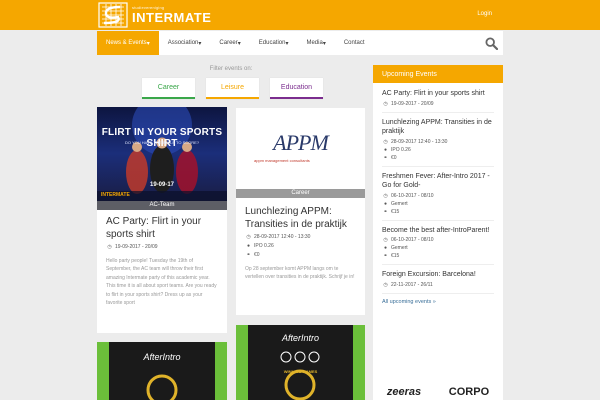  I want to click on sidebar-event-location: ● IPO 0.26, so click(397, 149).